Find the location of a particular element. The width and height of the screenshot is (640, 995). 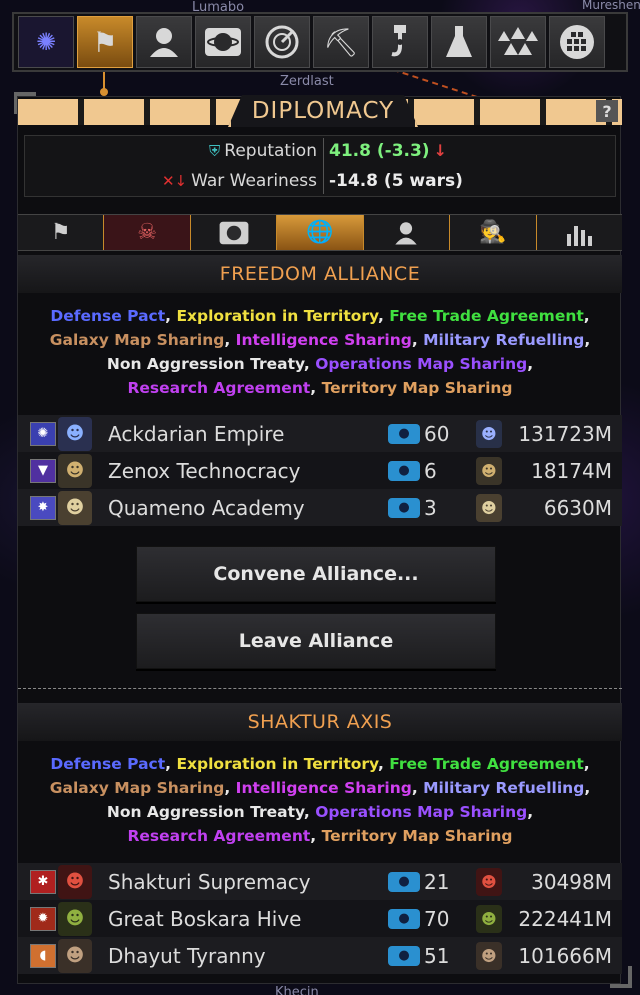

alliance-globe-icon: 🌐 is located at coordinates (320, 232).